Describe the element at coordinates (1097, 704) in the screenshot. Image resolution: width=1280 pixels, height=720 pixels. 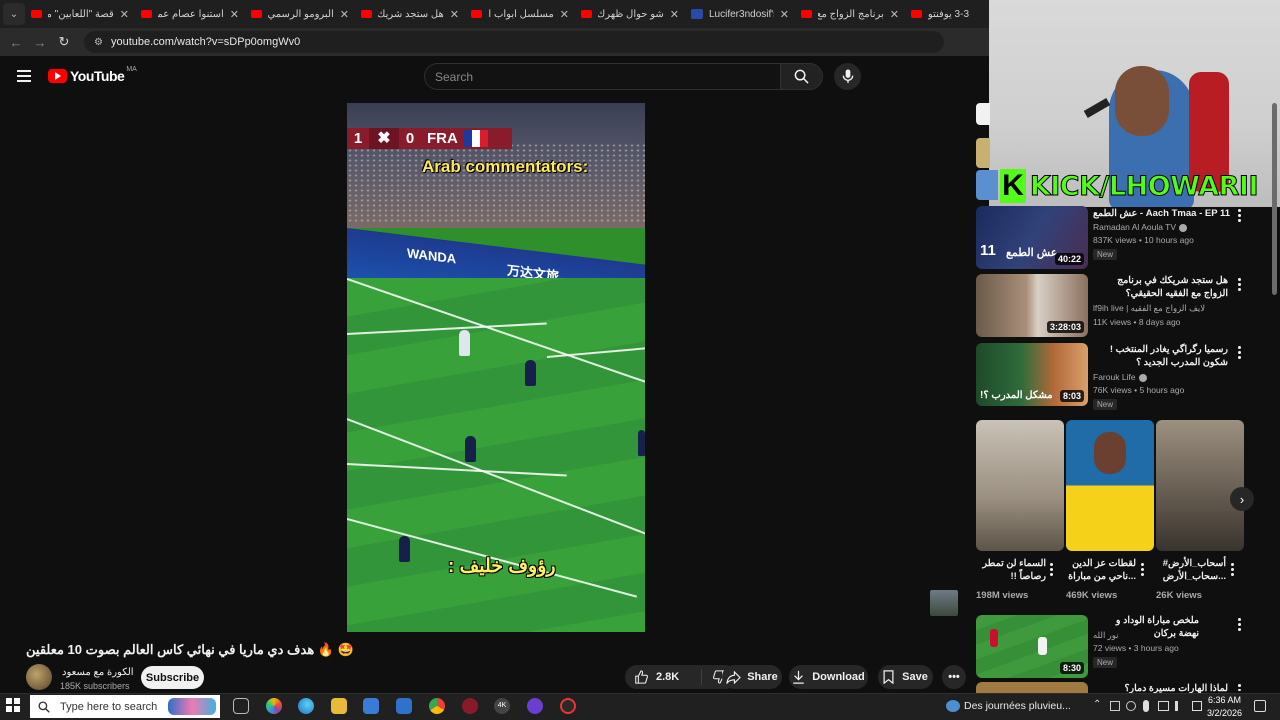
I see `chevron-up-icon: ⌃` at that location.